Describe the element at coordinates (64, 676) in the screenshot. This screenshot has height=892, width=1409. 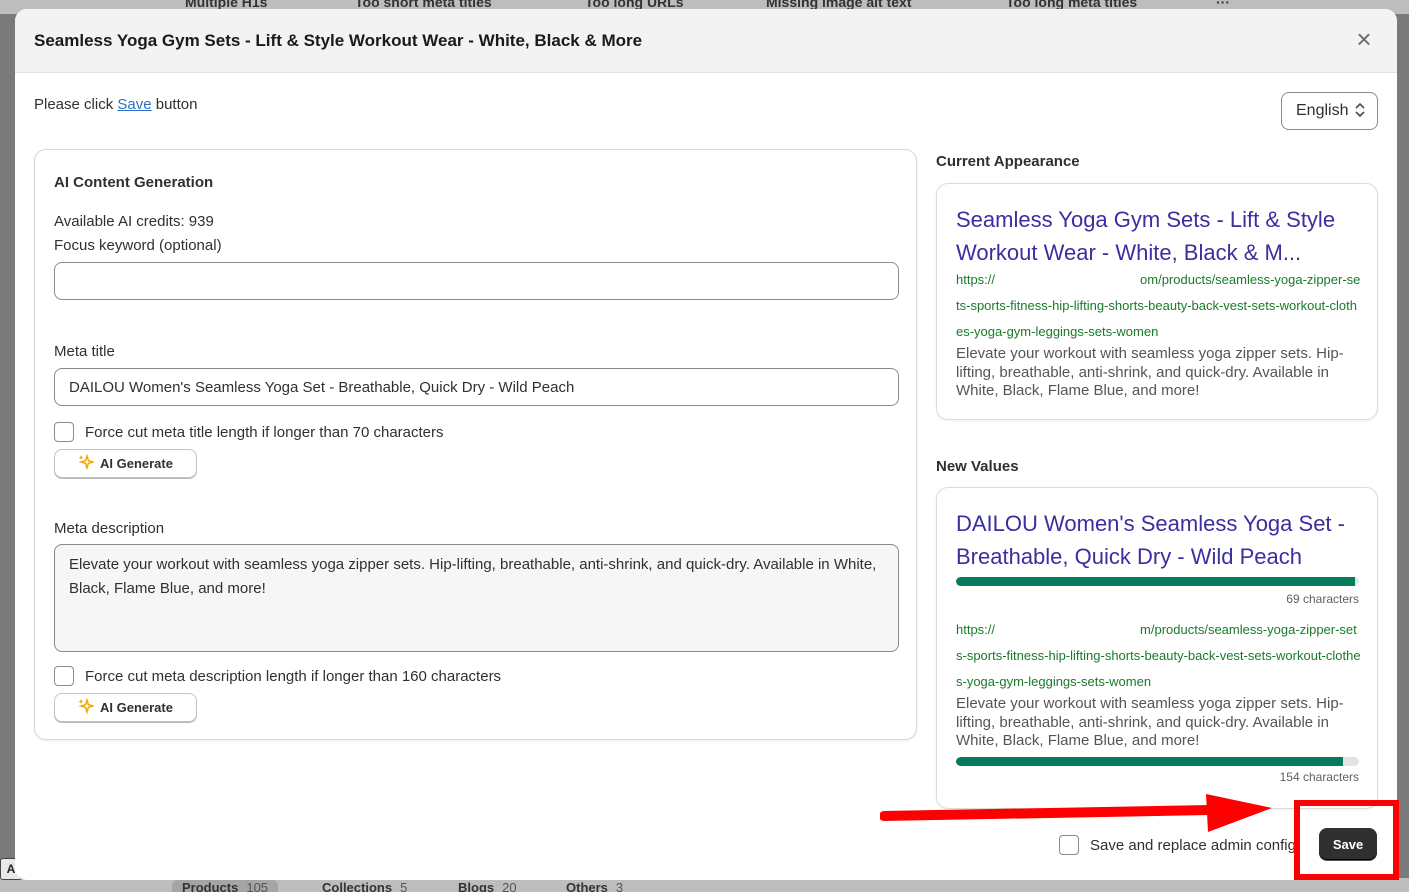
I see `force-description-checkbox` at that location.